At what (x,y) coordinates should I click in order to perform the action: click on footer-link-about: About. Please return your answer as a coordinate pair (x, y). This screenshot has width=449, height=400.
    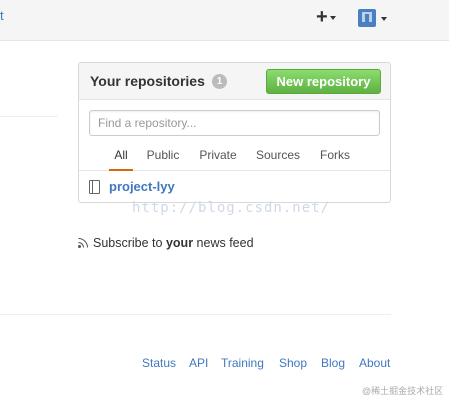
    Looking at the image, I should click on (374, 363).